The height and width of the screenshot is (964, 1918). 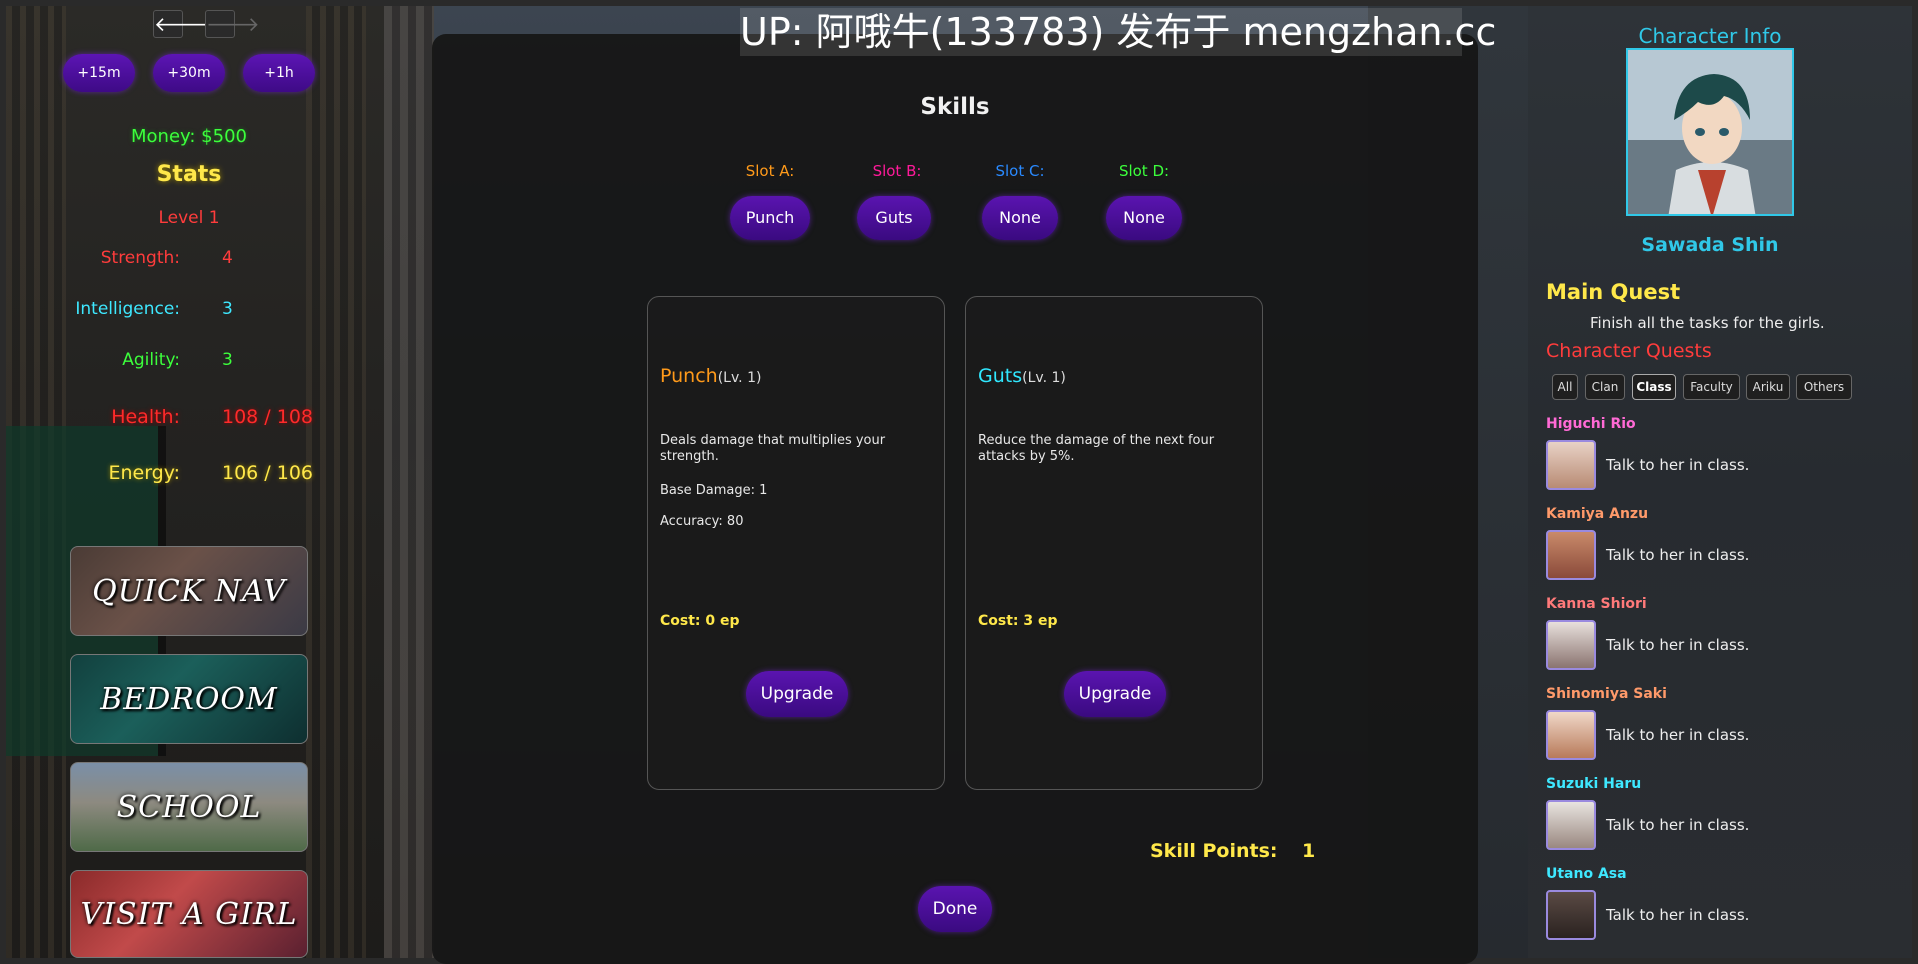 What do you see at coordinates (99, 73) in the screenshot?
I see `time-plus-15m-button: +15m` at bounding box center [99, 73].